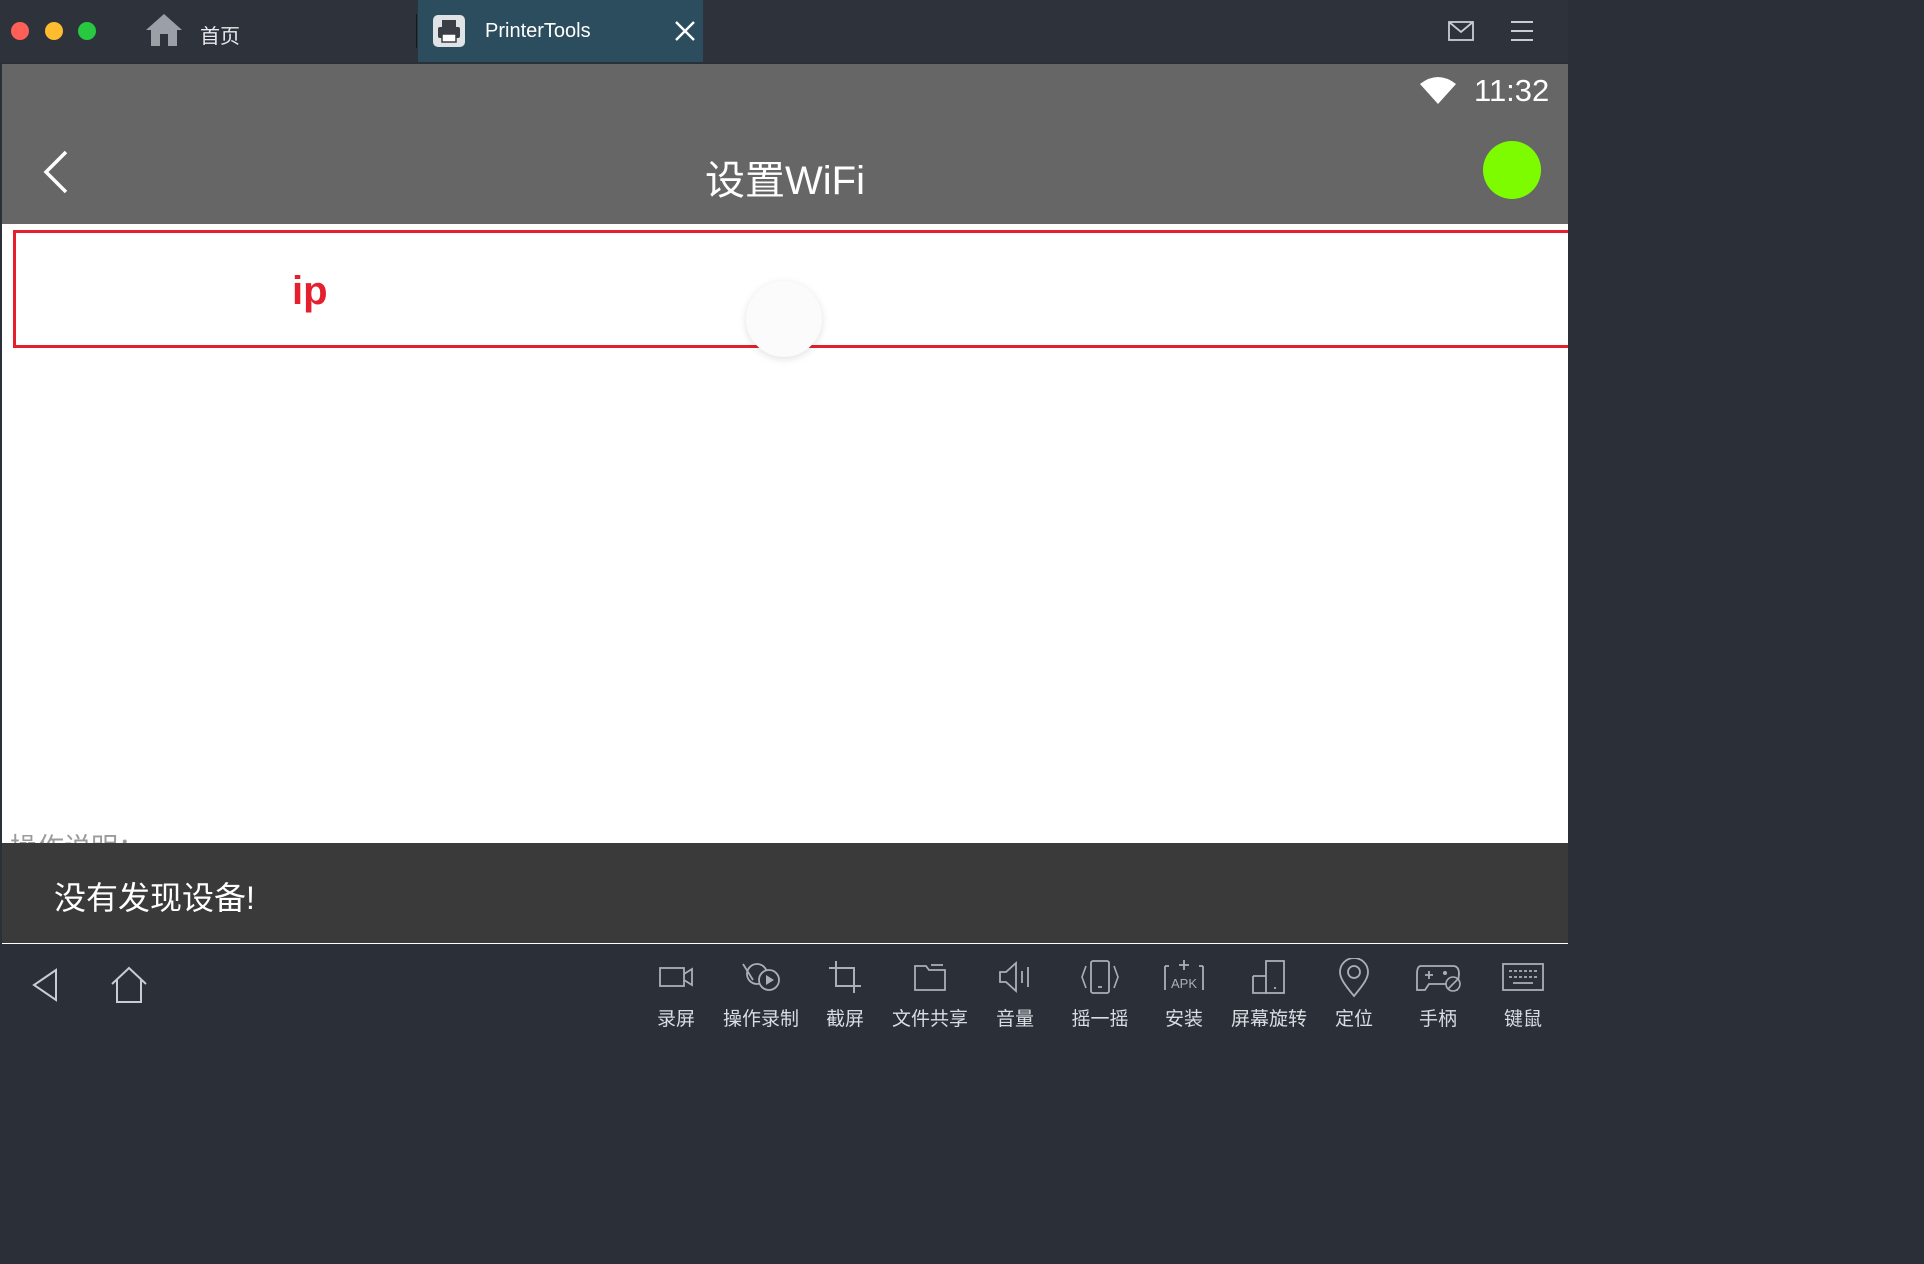 The height and width of the screenshot is (1264, 1924). What do you see at coordinates (20, 31) in the screenshot?
I see `close-window-button` at bounding box center [20, 31].